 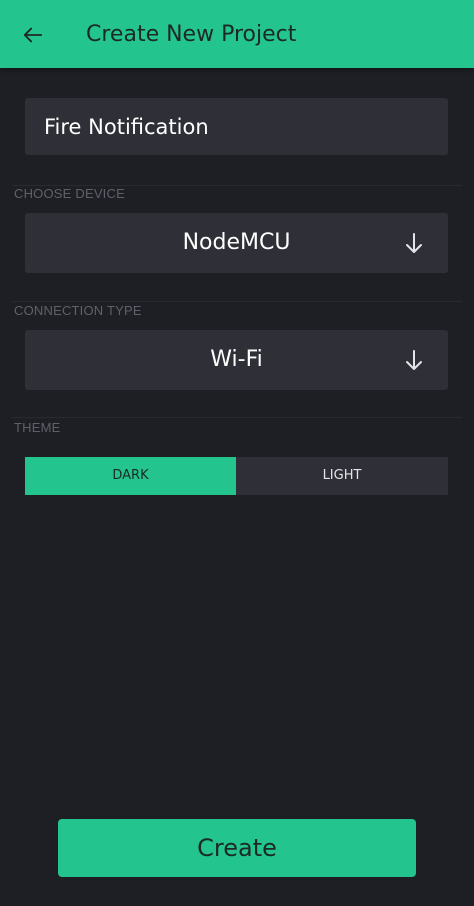 I want to click on back-button, so click(x=33, y=35).